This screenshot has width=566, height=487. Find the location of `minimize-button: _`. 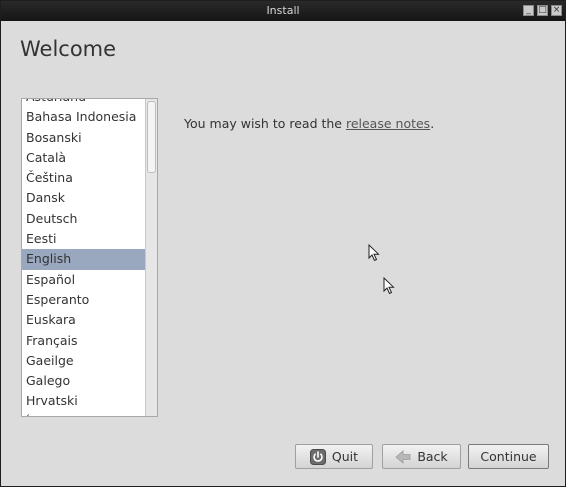

minimize-button: _ is located at coordinates (528, 10).